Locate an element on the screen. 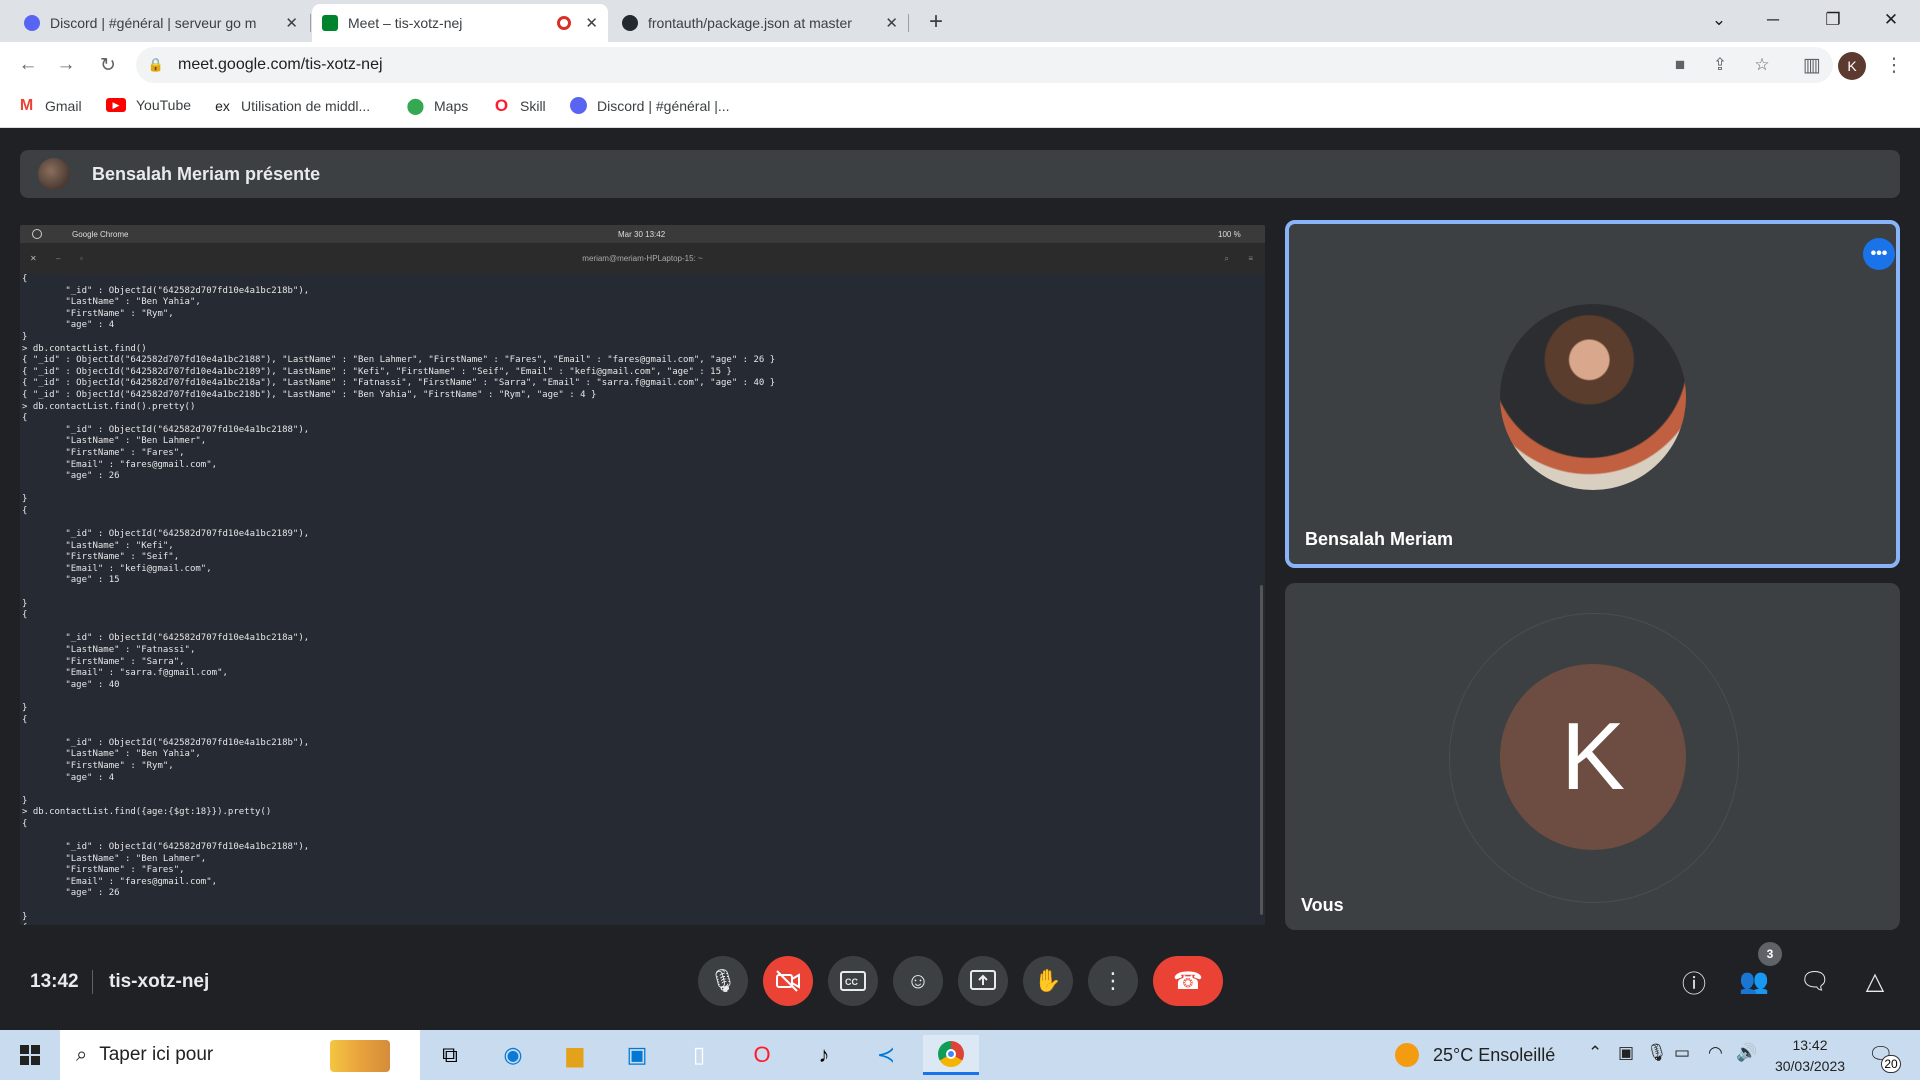 The width and height of the screenshot is (1920, 1080). bookmark-youtube: ▶ YouTube is located at coordinates (148, 105).